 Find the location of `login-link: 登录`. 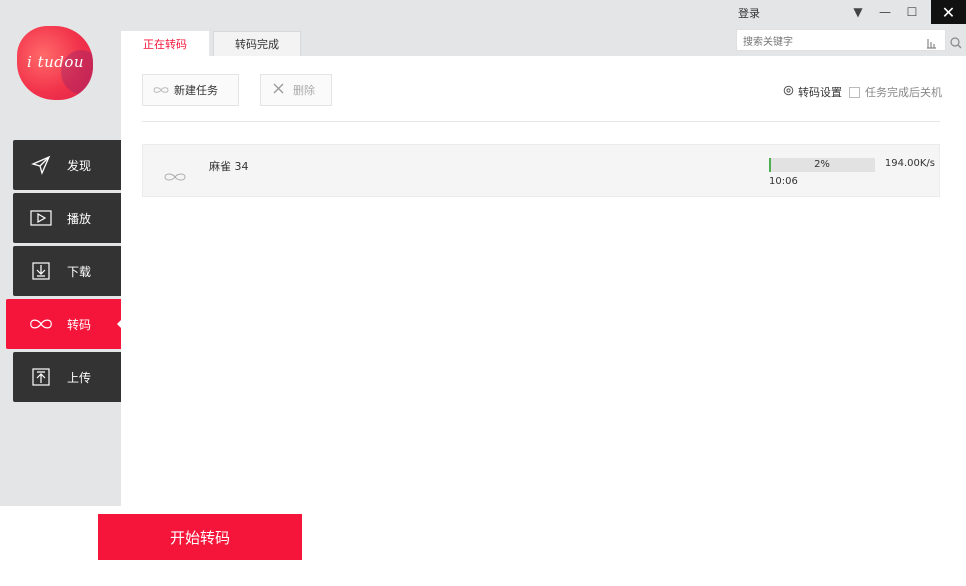

login-link: 登录 is located at coordinates (749, 13).